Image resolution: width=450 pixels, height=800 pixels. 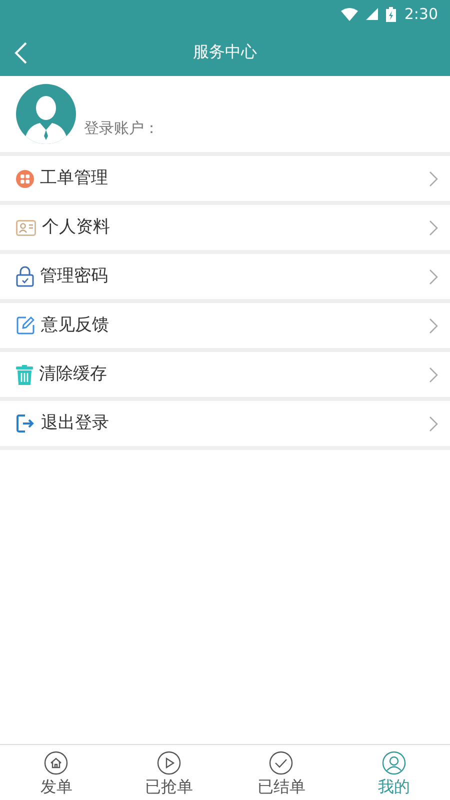 What do you see at coordinates (168, 763) in the screenshot?
I see `play-icon` at bounding box center [168, 763].